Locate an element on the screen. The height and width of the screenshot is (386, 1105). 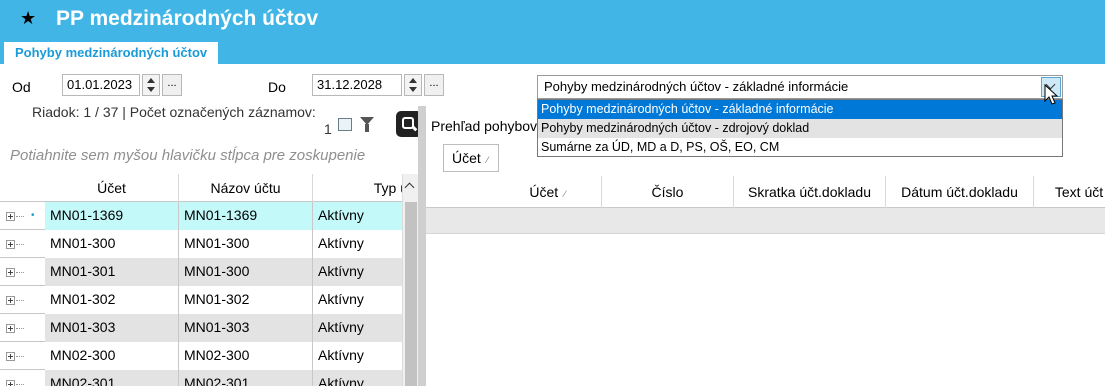
grid-header: Účet Názov účtu Typ ú is located at coordinates (206, 188).